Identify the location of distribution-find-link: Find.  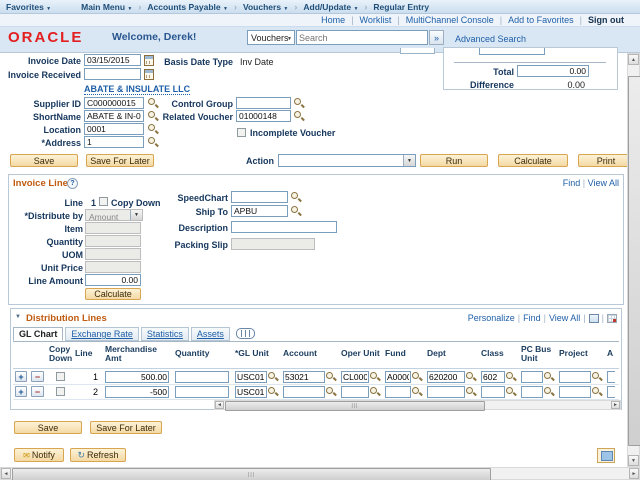
(532, 318).